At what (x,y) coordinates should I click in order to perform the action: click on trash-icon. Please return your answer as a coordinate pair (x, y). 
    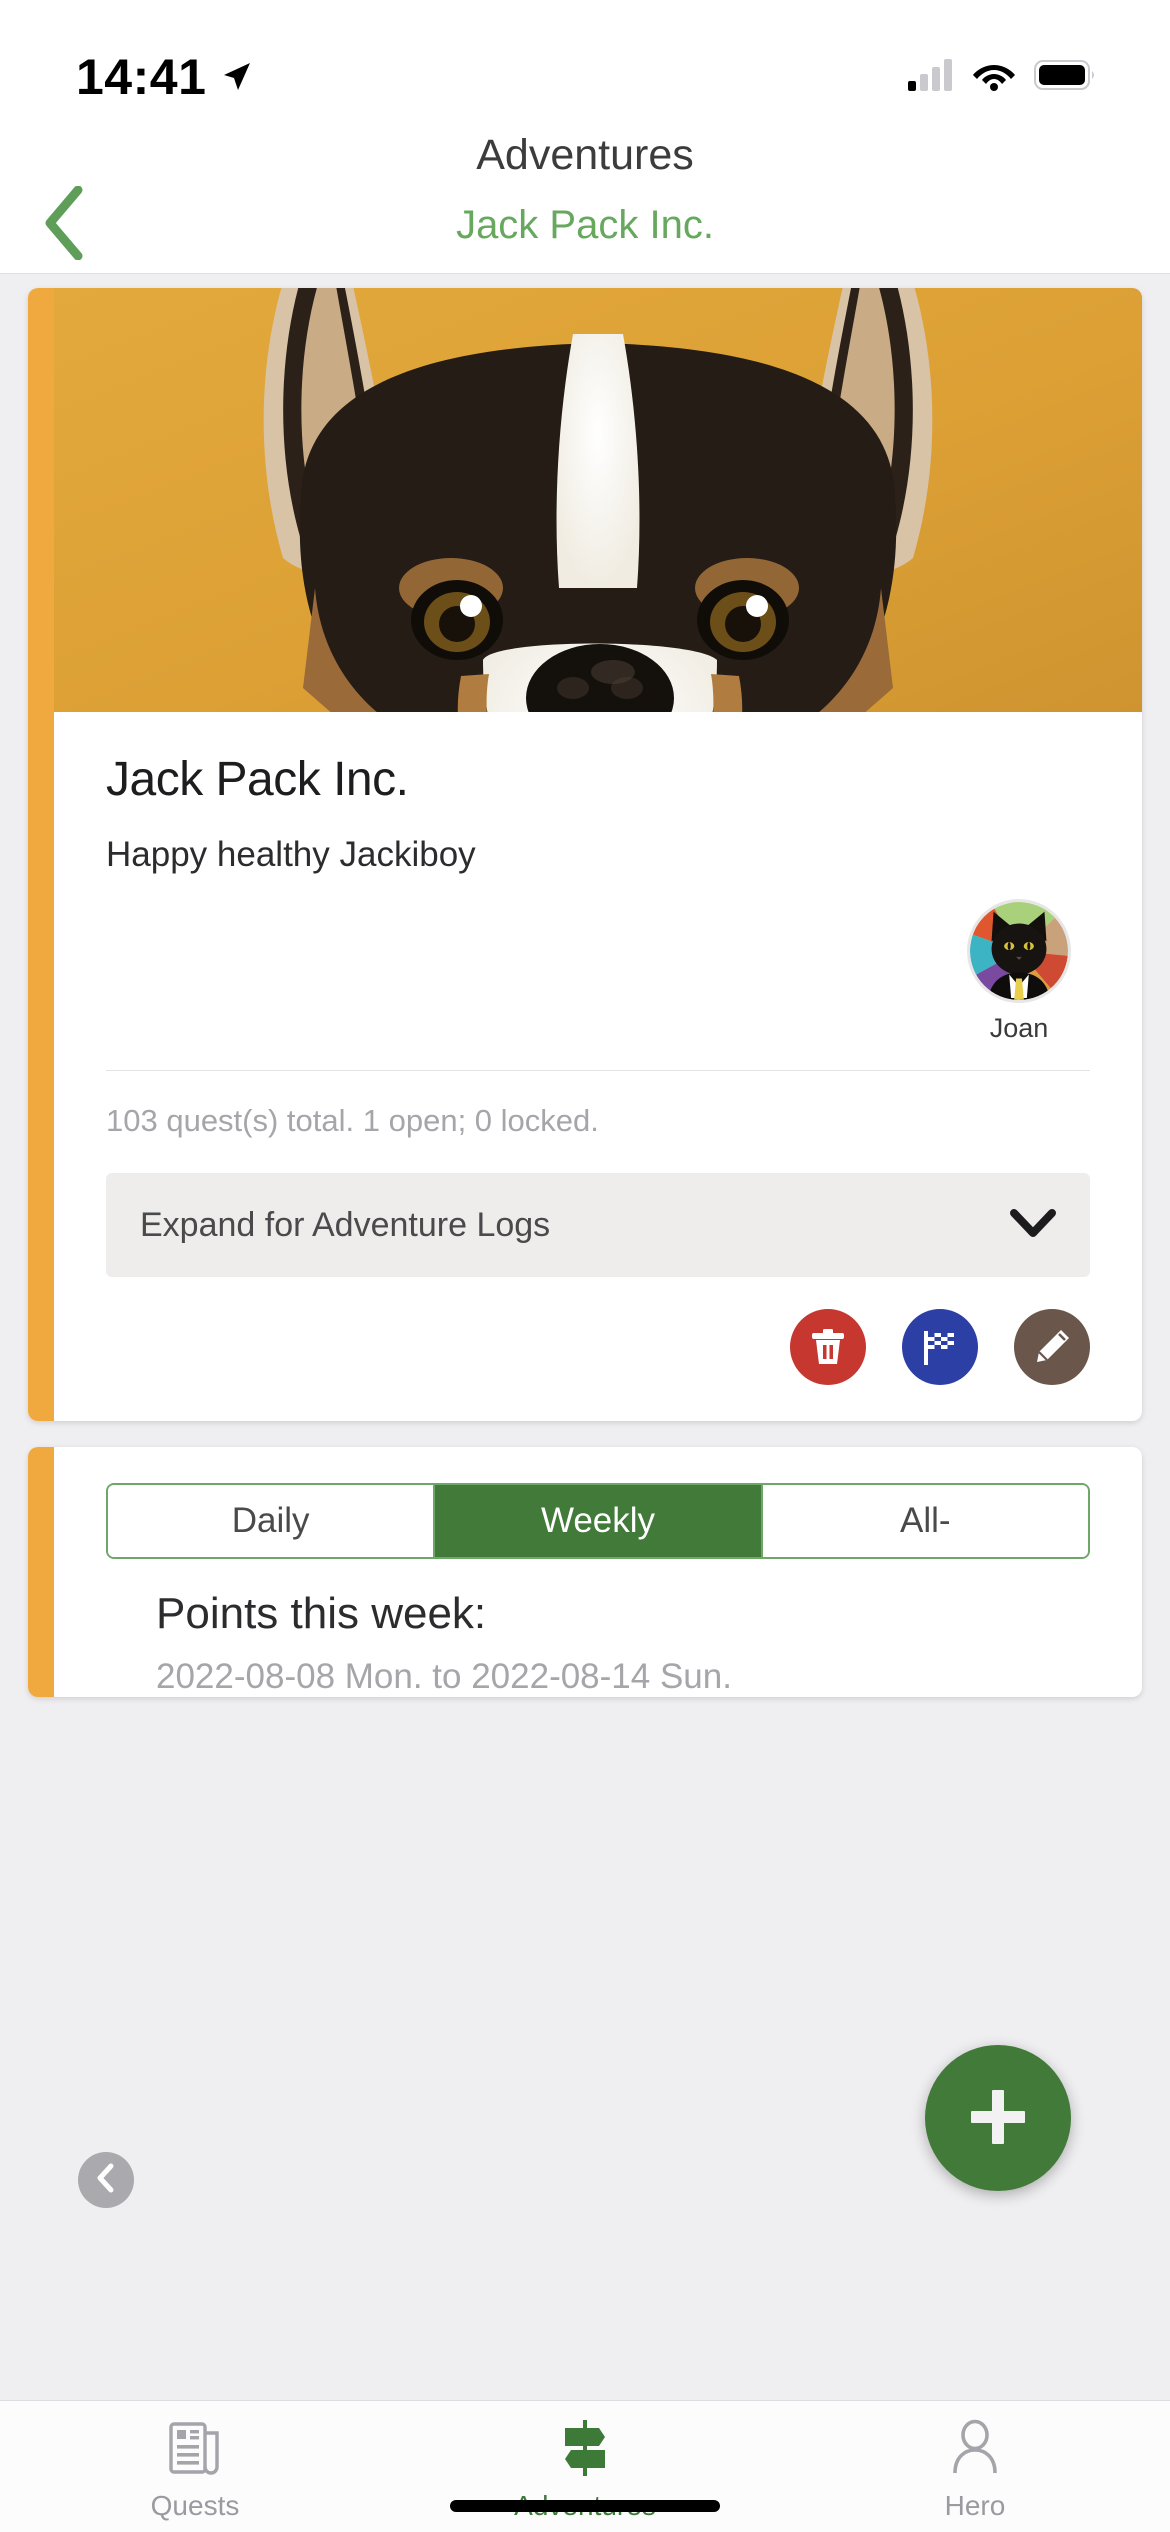
    Looking at the image, I should click on (828, 1347).